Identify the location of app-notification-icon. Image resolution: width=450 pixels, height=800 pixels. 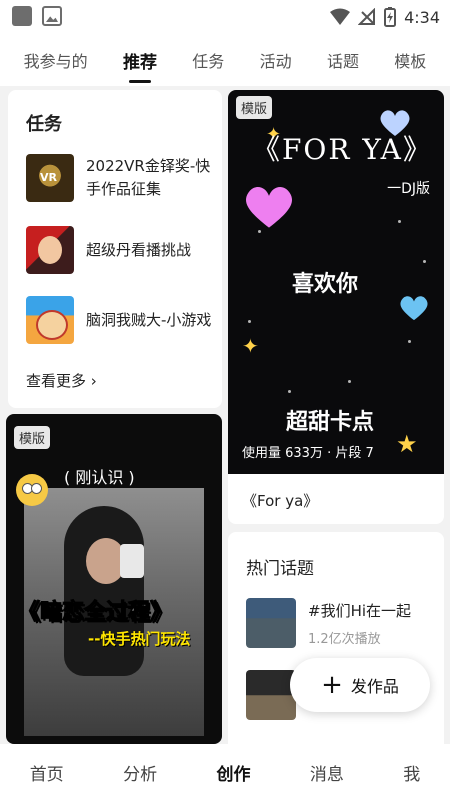
(22, 16).